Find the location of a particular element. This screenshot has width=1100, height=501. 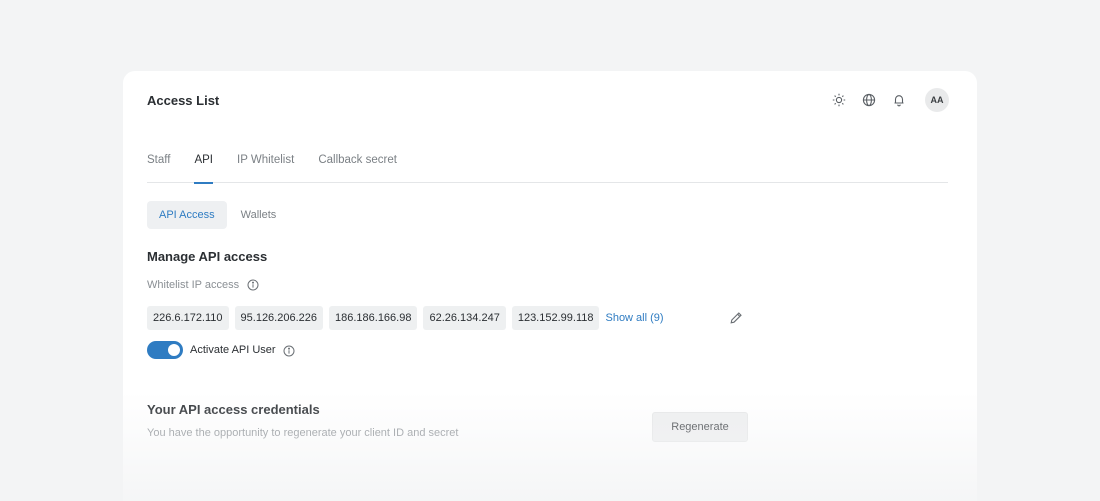

show-all-link: Show all (9) is located at coordinates (634, 318).